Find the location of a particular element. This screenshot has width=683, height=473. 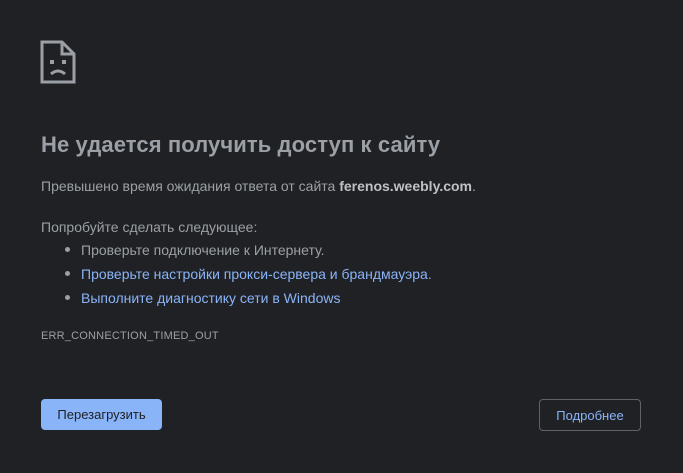

reload-button: Перезагрузить is located at coordinates (101, 414).